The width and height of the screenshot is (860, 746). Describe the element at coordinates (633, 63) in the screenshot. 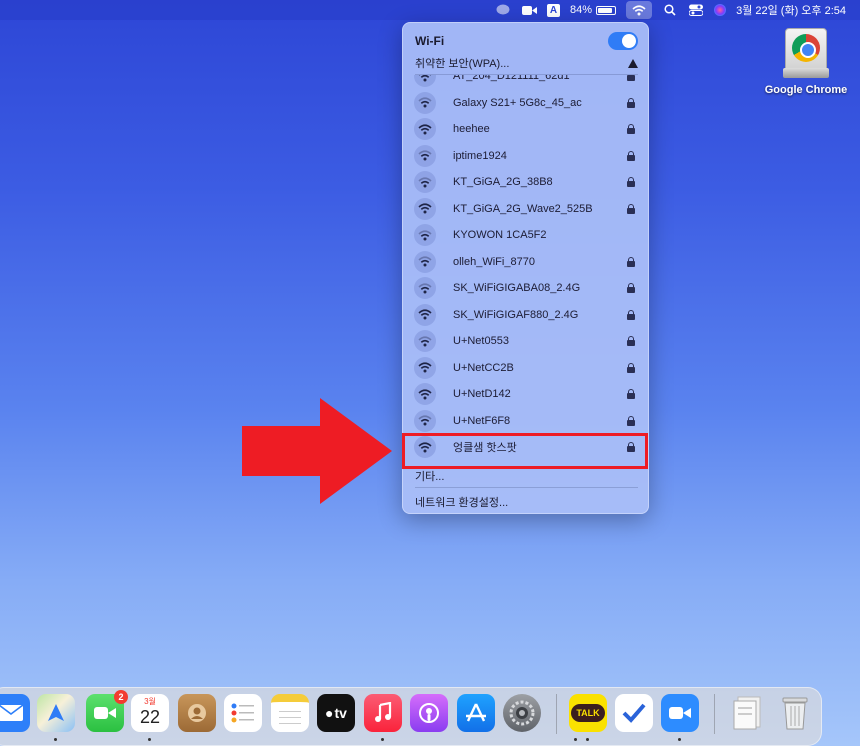

I see `warning-icon` at that location.